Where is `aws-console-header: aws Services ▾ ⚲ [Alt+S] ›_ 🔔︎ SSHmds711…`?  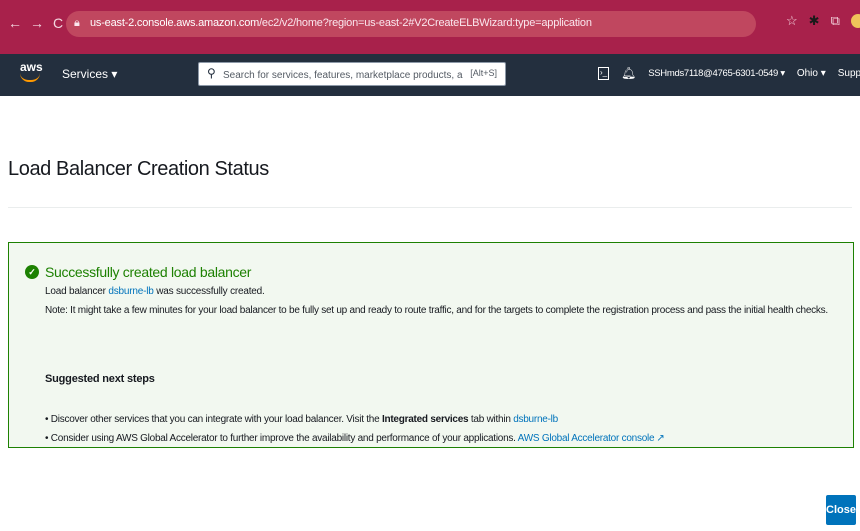 aws-console-header: aws Services ▾ ⚲ [Alt+S] ›_ 🔔︎ SSHmds711… is located at coordinates (430, 75).